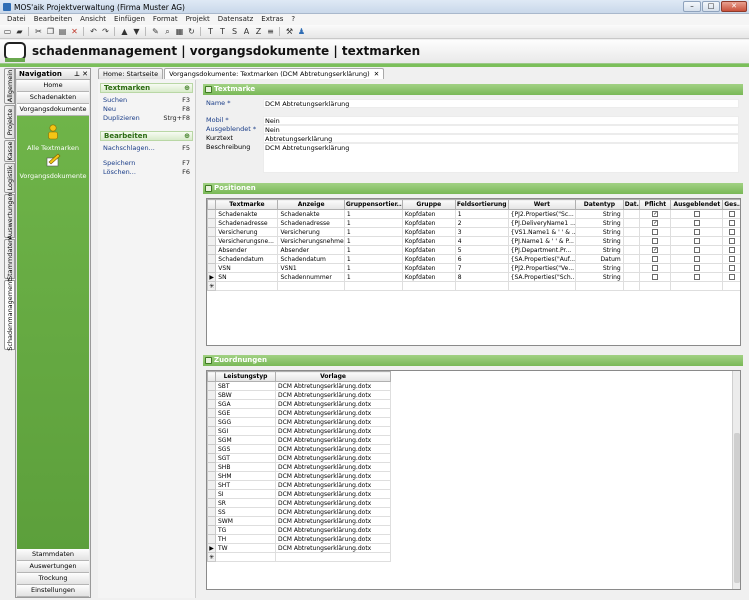 Image resolution: width=749 pixels, height=600 pixels. What do you see at coordinates (136, 31) in the screenshot?
I see `arrow-down-icon: ▼` at bounding box center [136, 31].